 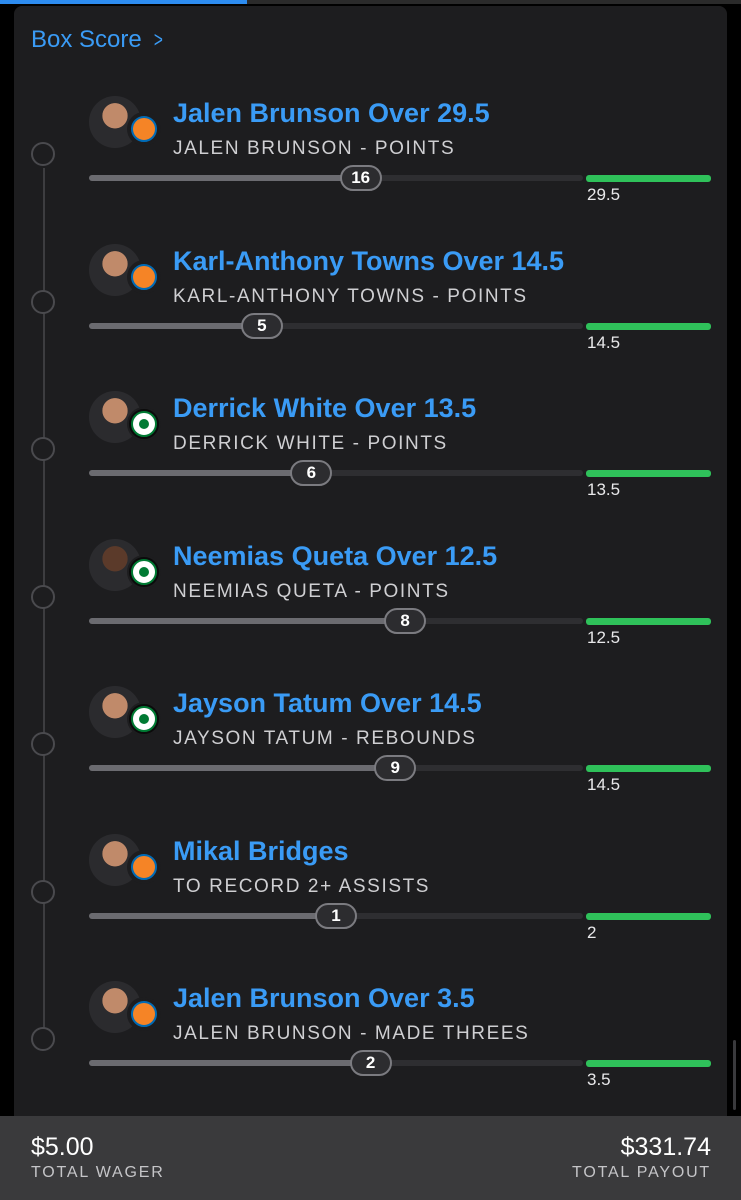 What do you see at coordinates (395, 768) in the screenshot?
I see `current-value-pill: 9` at bounding box center [395, 768].